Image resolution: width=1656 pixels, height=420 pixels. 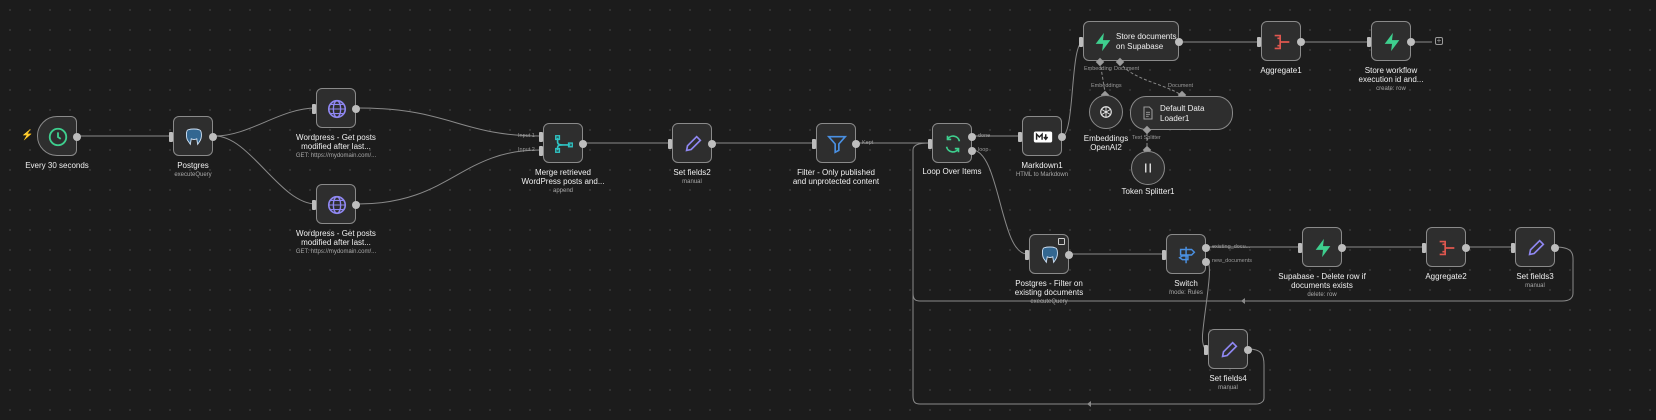 I want to click on set-fields3-node, so click(x=1535, y=247).